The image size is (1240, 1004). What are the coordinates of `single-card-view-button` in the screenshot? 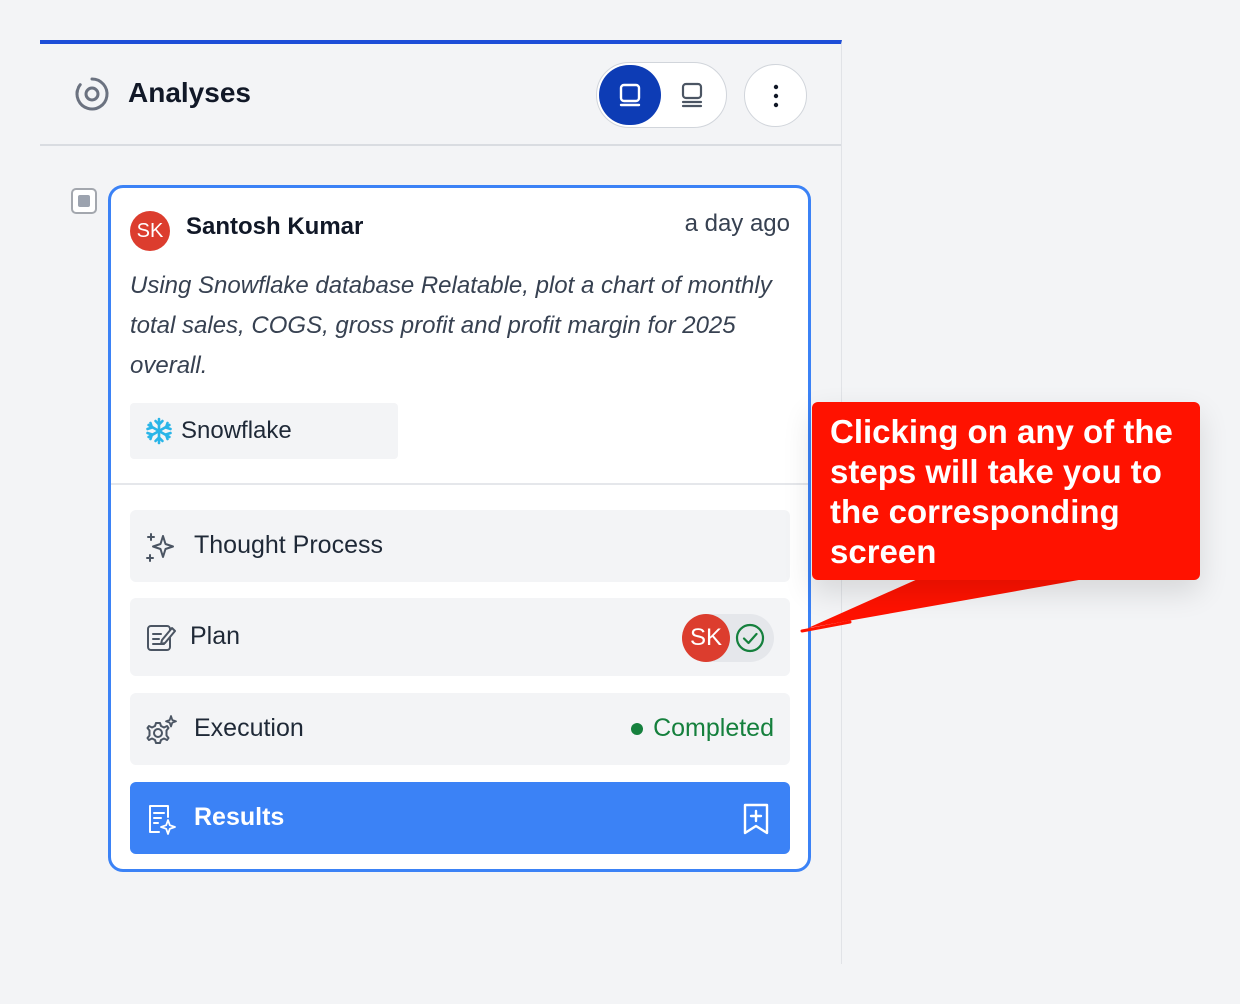 It's located at (630, 95).